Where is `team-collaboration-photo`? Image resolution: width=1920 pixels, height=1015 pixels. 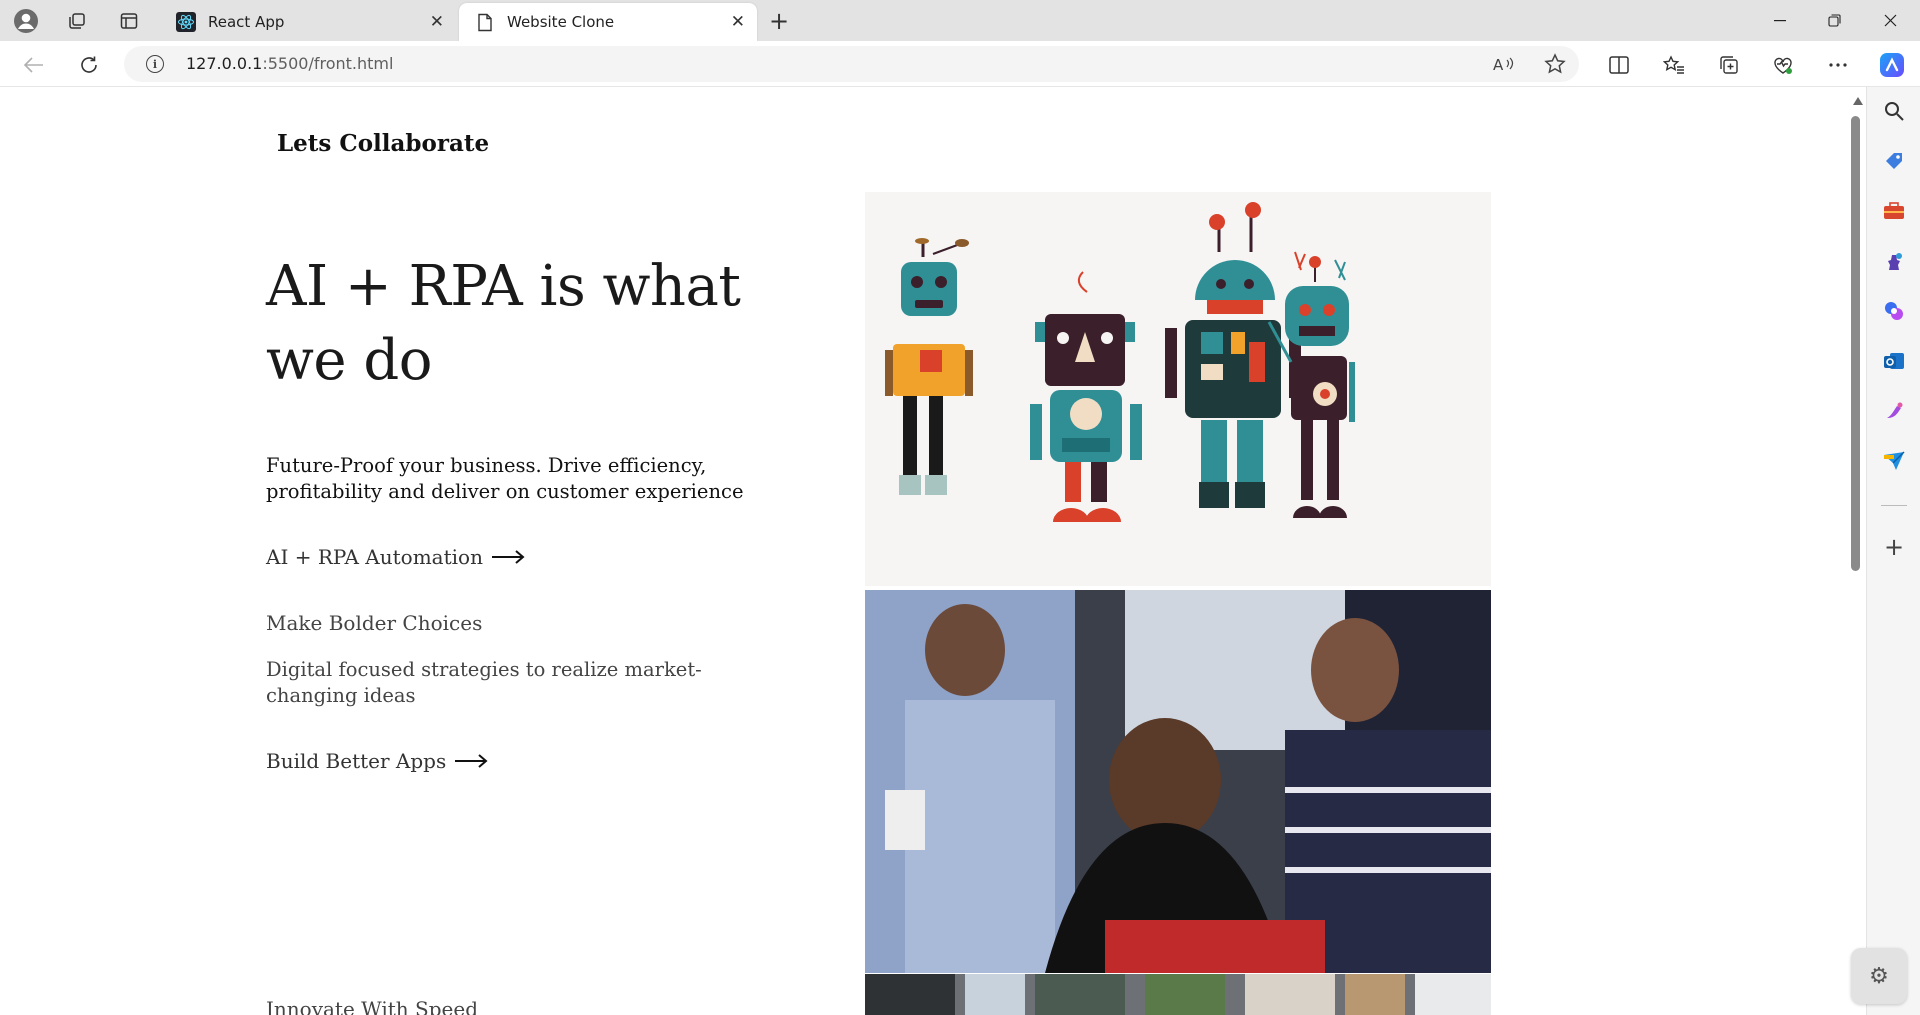
team-collaboration-photo is located at coordinates (1178, 781).